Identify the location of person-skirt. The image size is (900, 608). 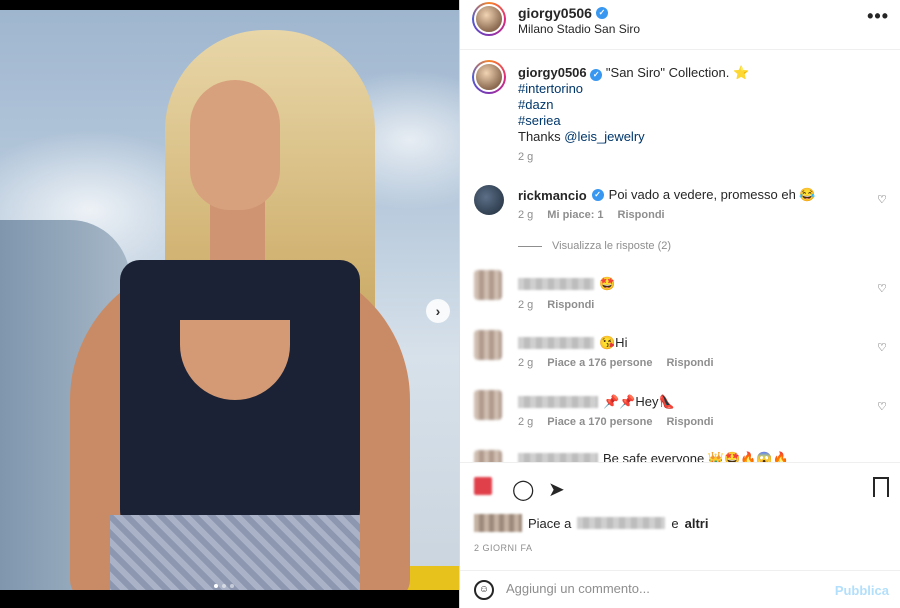
(235, 552).